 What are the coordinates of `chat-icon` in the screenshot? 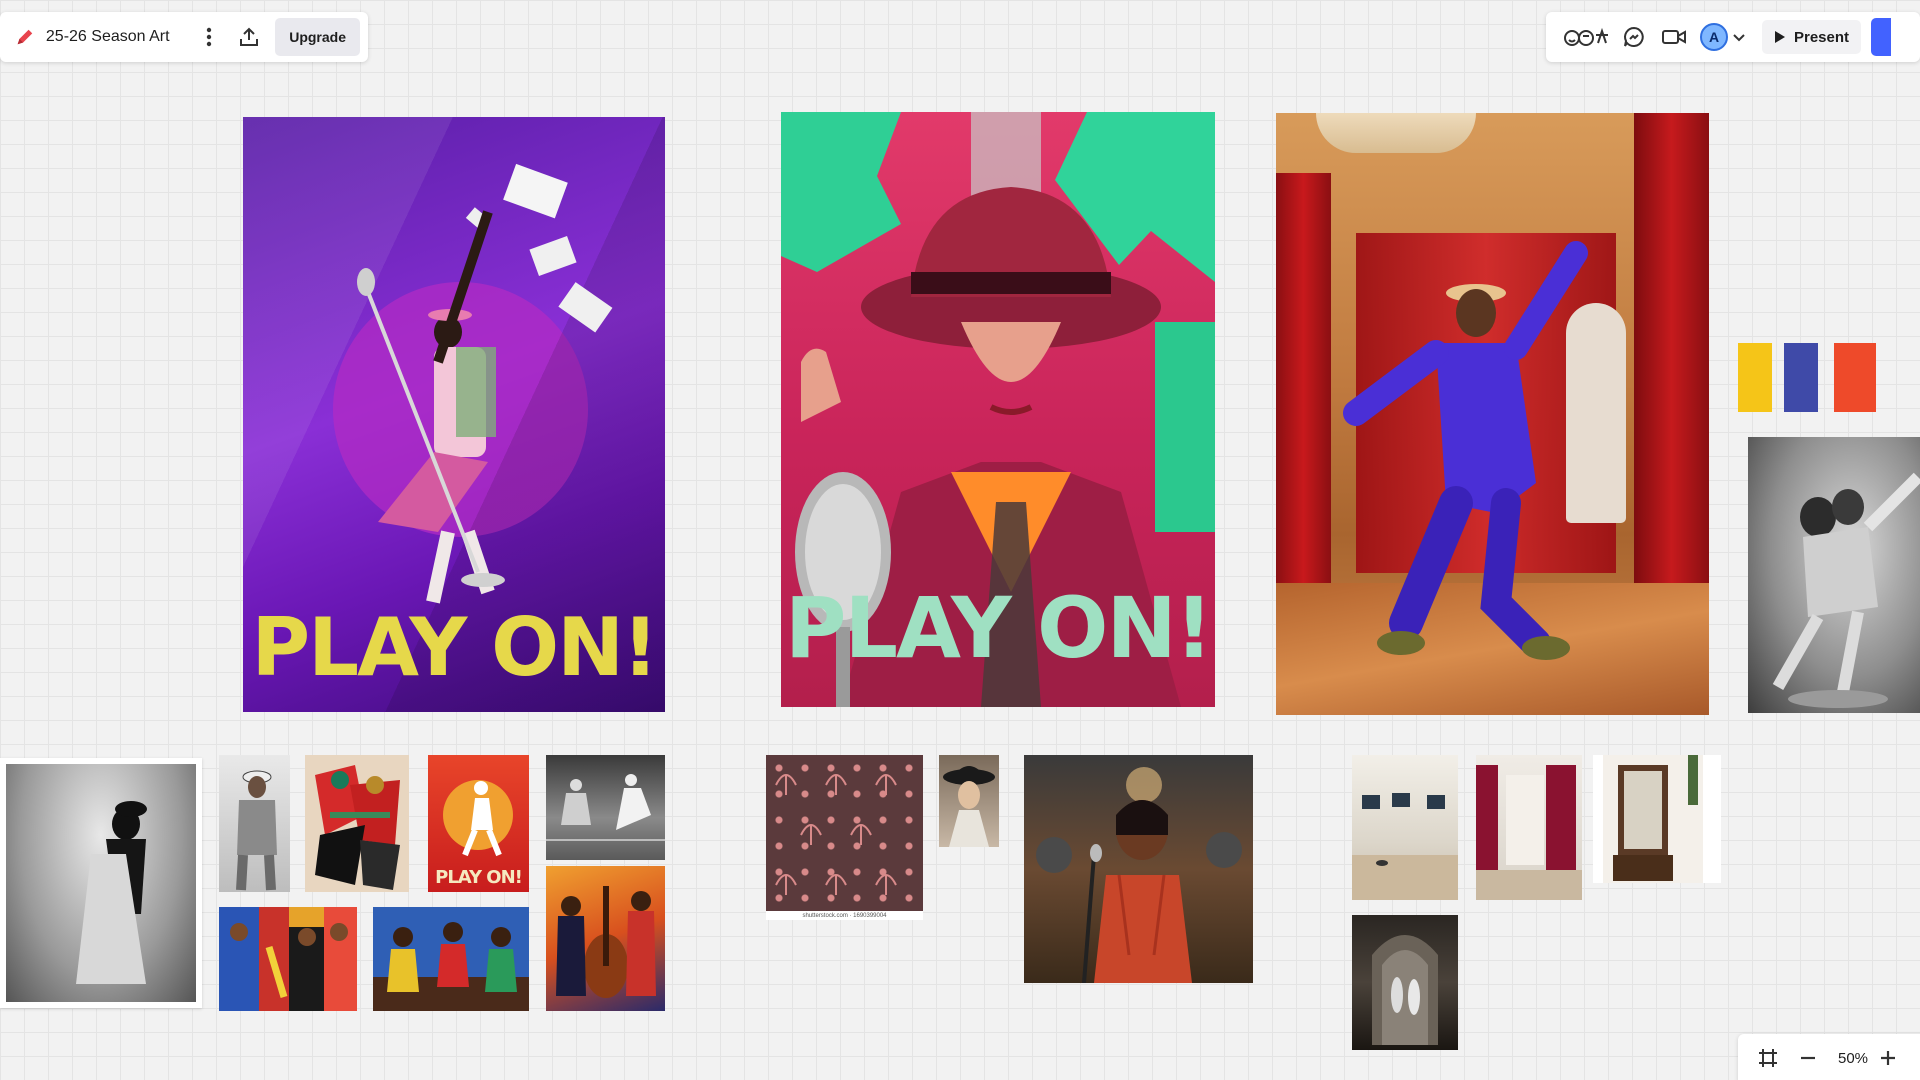 It's located at (1634, 37).